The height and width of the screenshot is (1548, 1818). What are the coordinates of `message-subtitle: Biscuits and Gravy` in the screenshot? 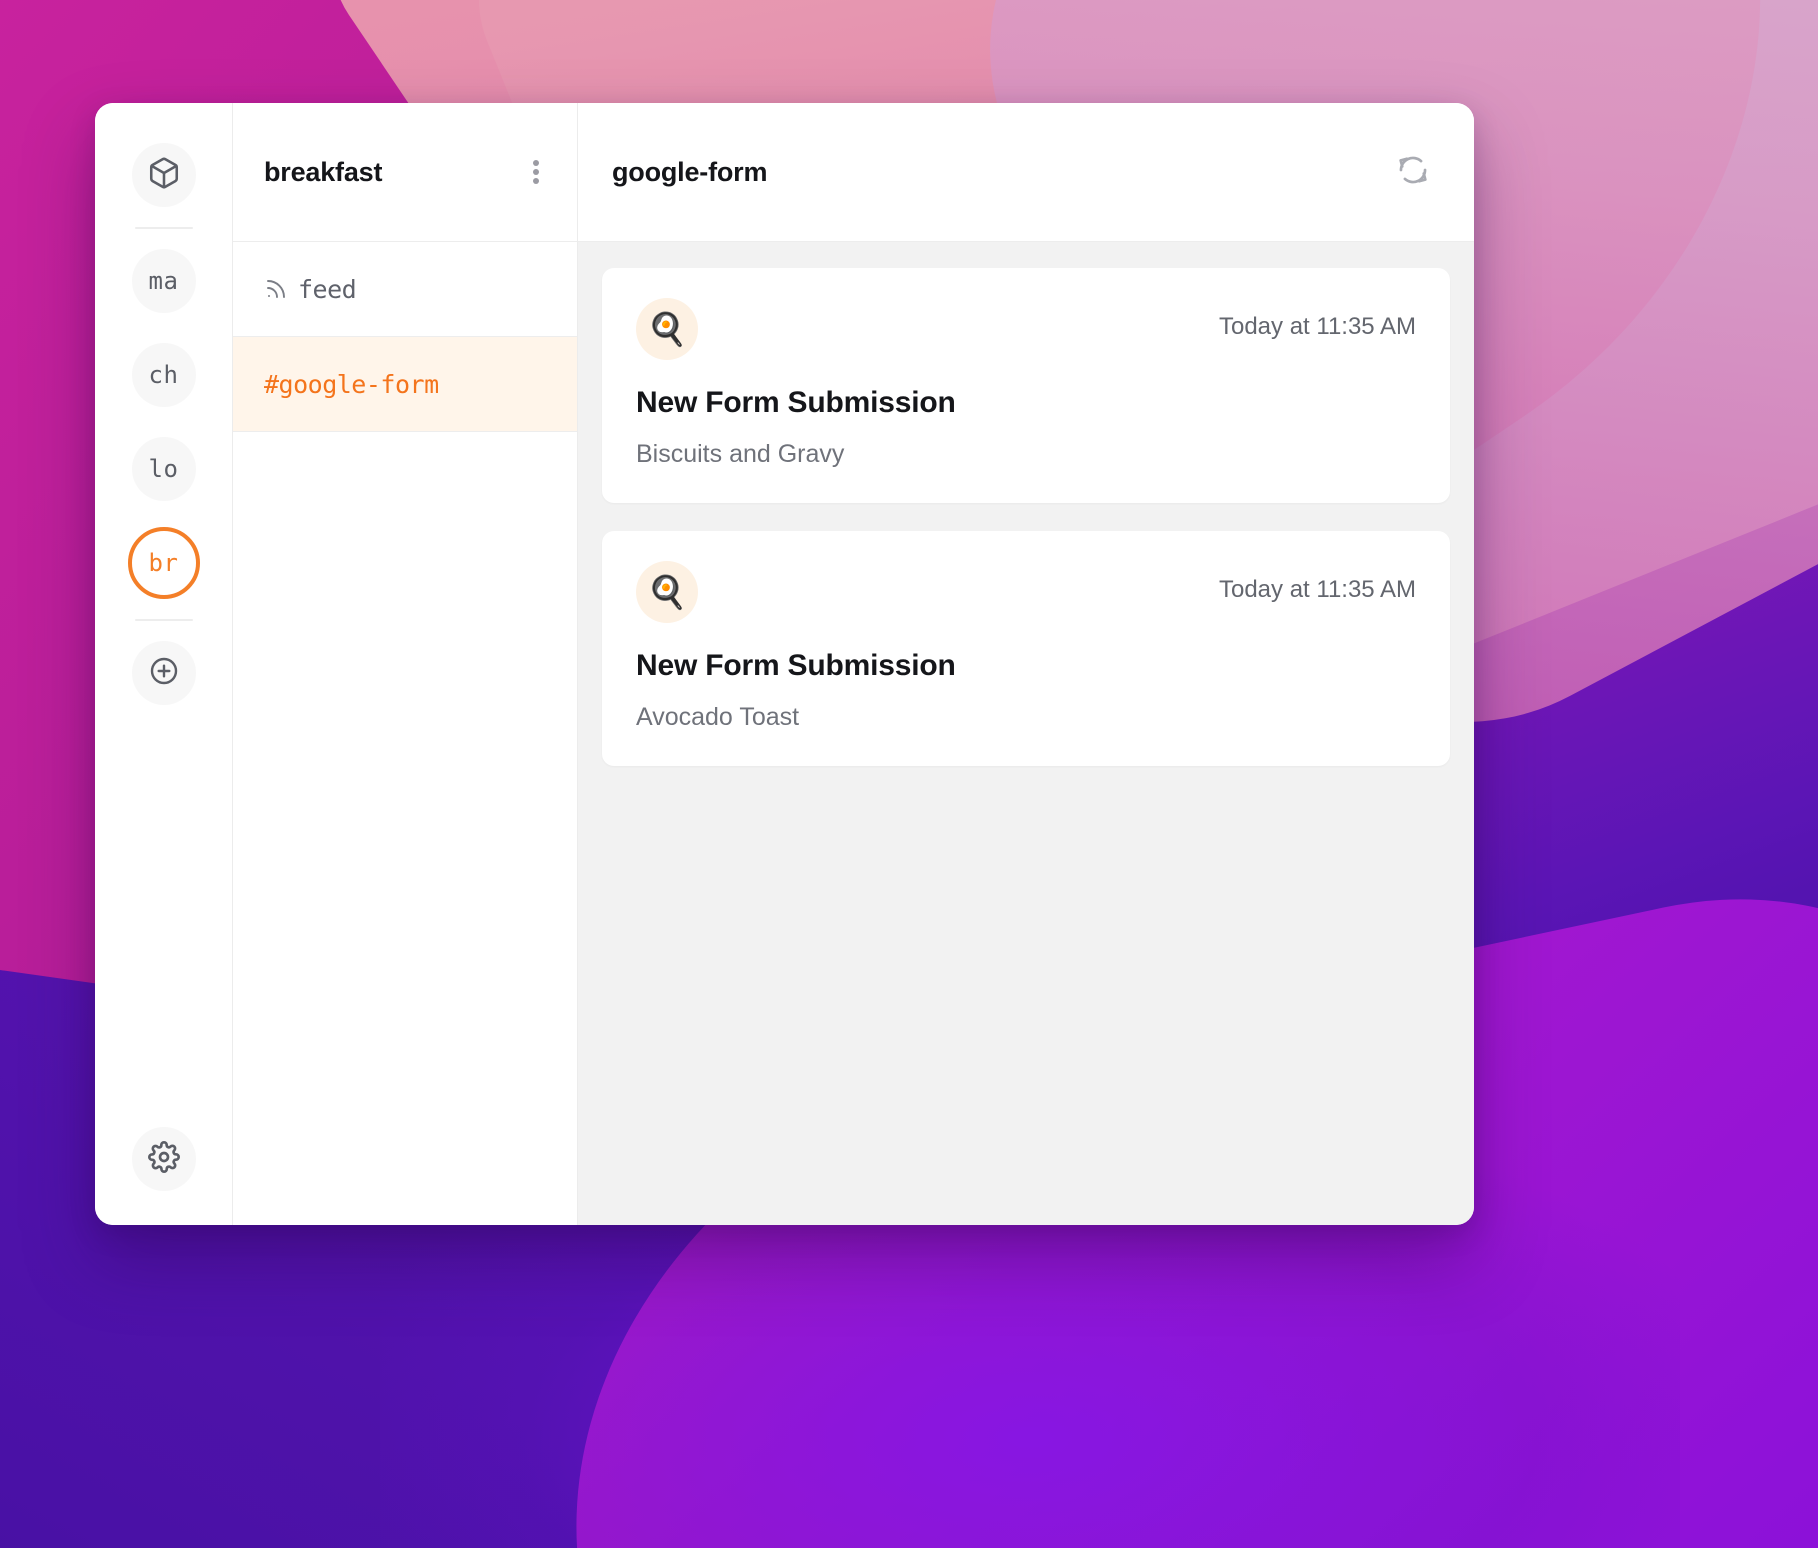 It's located at (740, 454).